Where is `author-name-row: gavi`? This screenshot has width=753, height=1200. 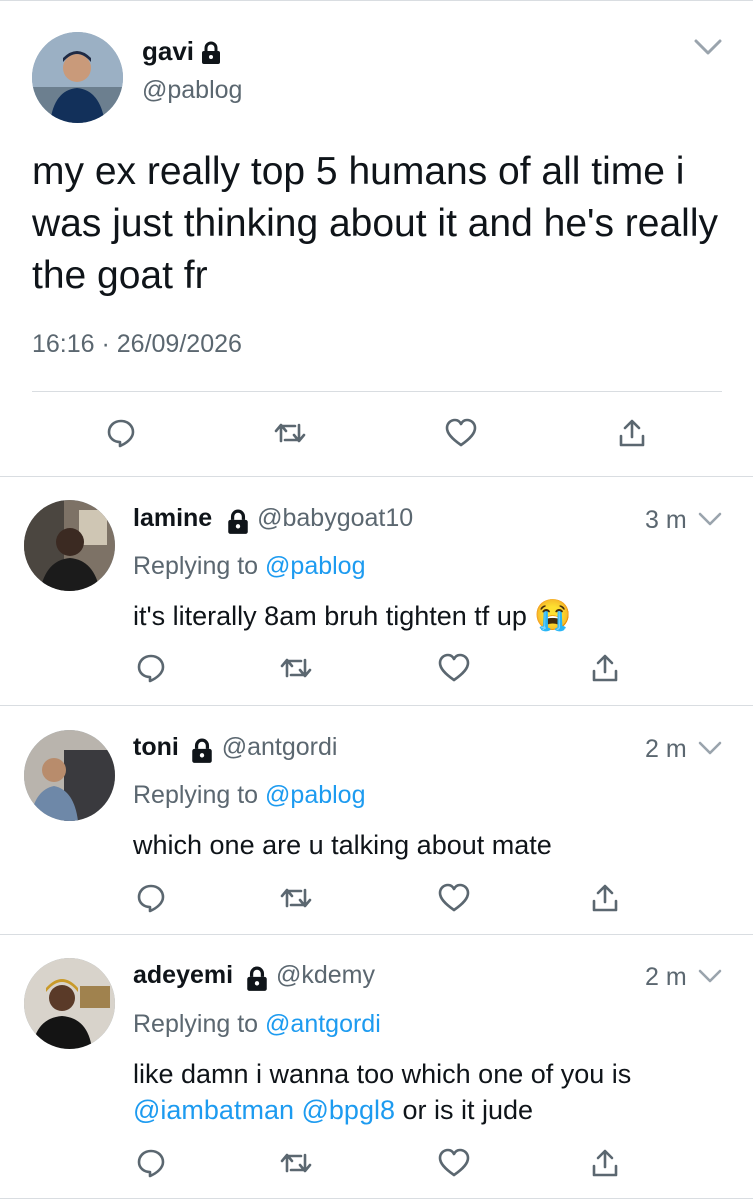
author-name-row: gavi is located at coordinates (181, 51).